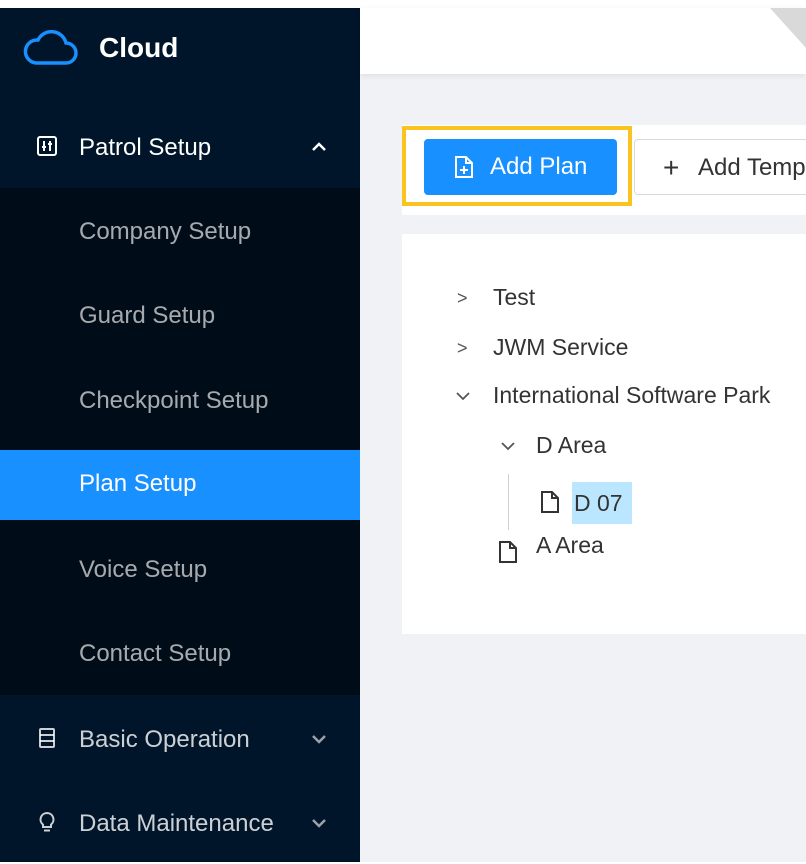 This screenshot has height=864, width=806. I want to click on sliders-icon, so click(47, 146).